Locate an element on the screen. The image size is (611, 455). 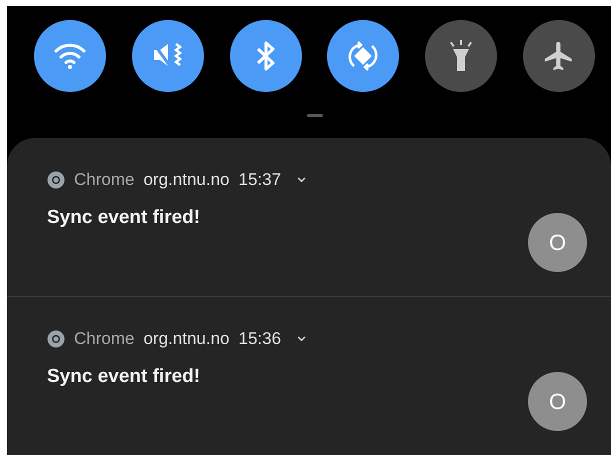
notification-time: 15:36 is located at coordinates (260, 339).